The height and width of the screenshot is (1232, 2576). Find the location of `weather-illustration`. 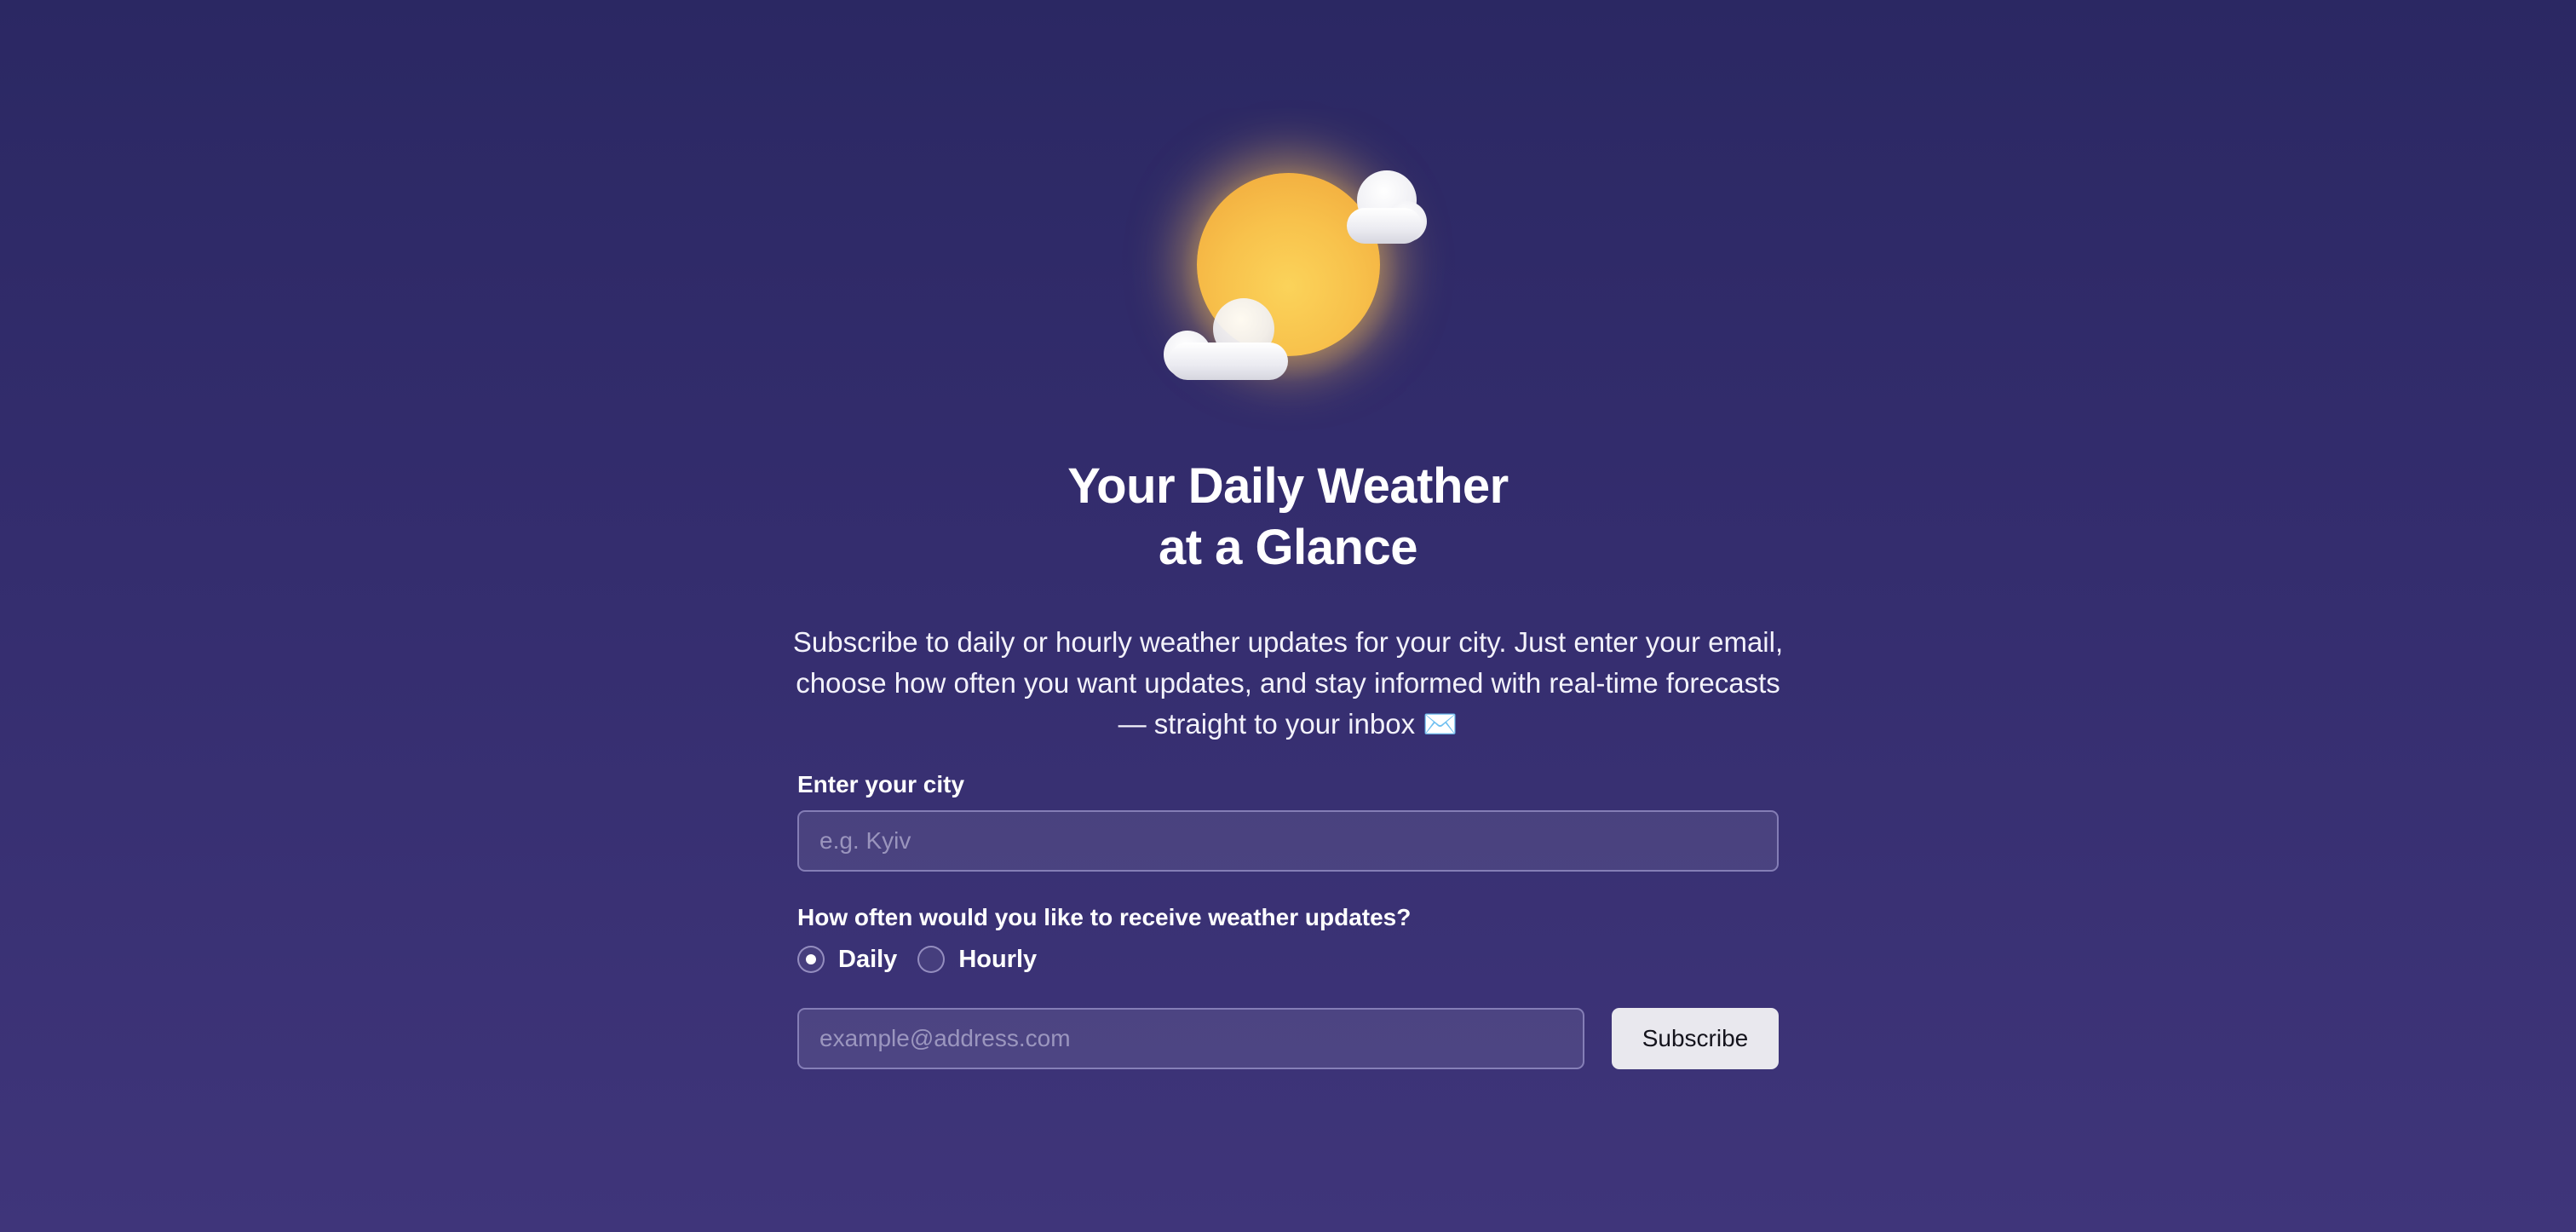

weather-illustration is located at coordinates (1295, 268).